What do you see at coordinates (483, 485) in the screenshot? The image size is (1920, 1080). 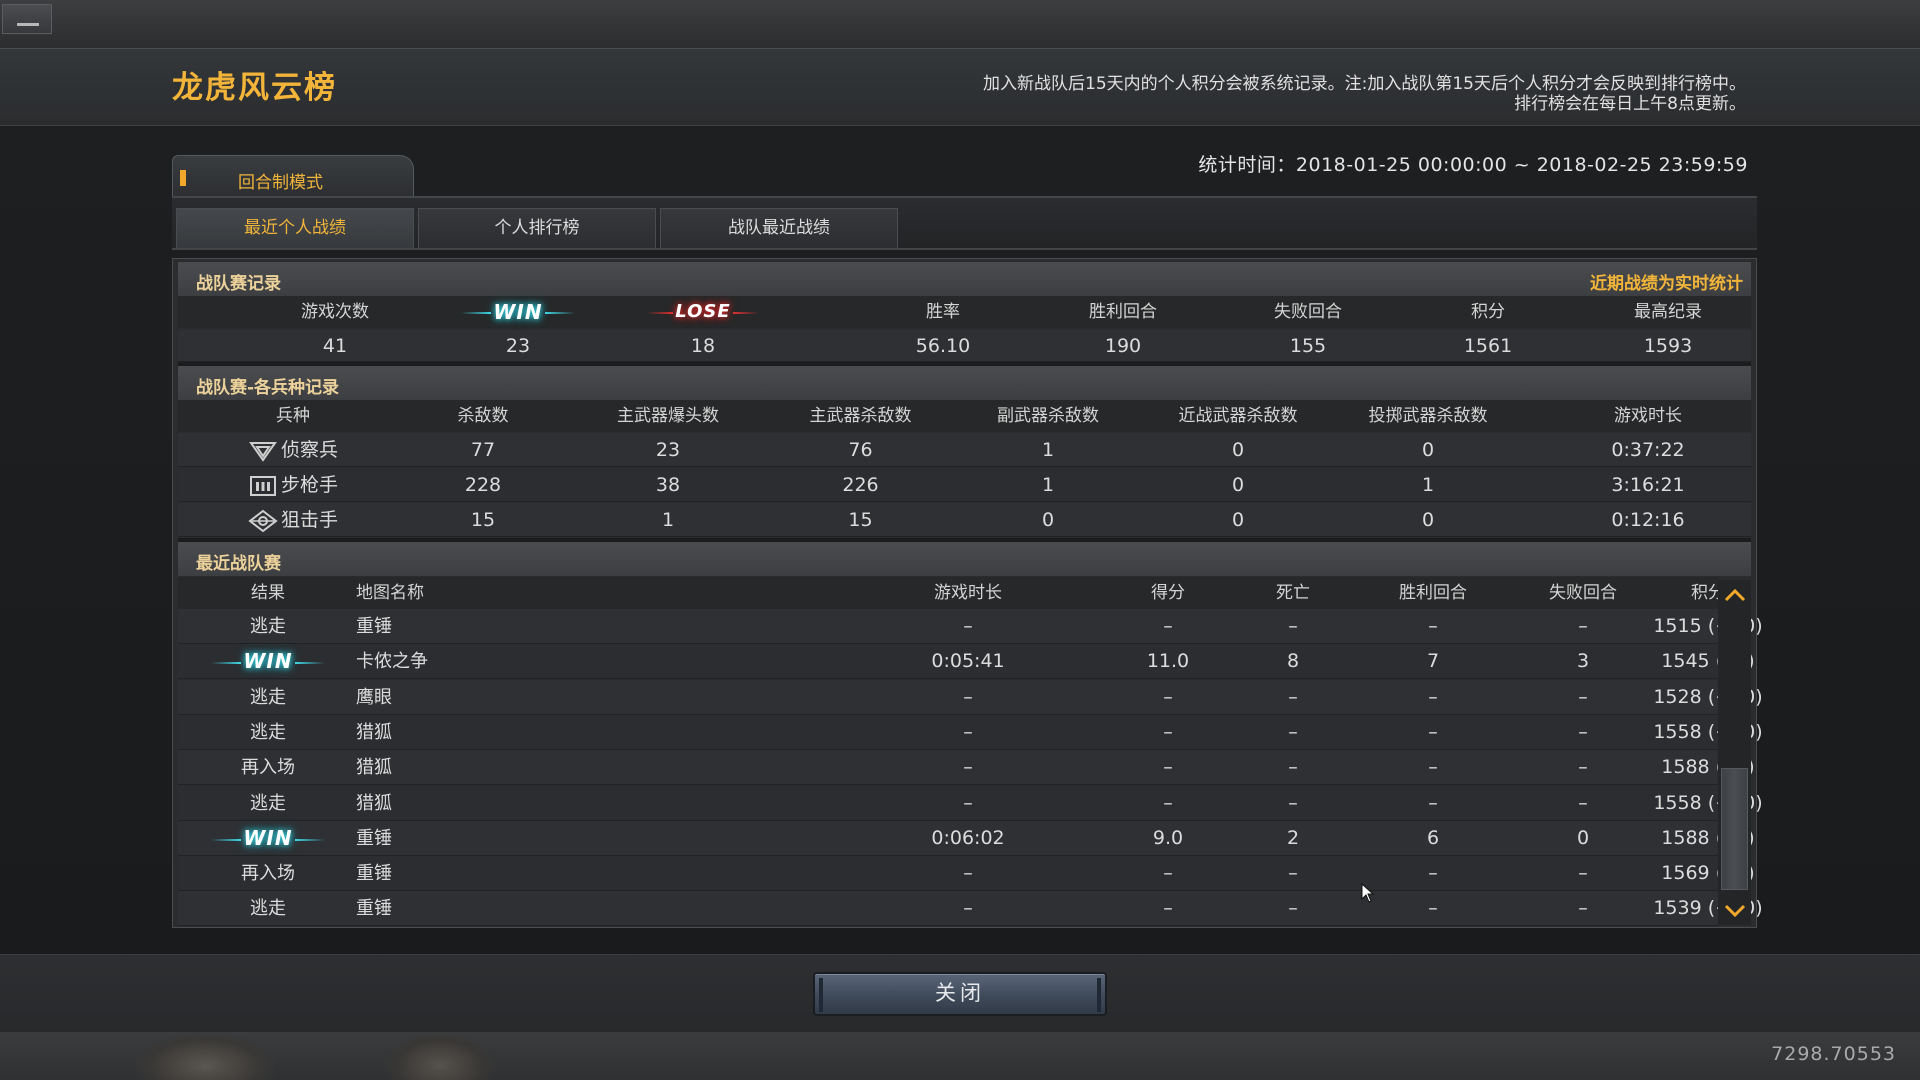 I see `table-cell: 228` at bounding box center [483, 485].